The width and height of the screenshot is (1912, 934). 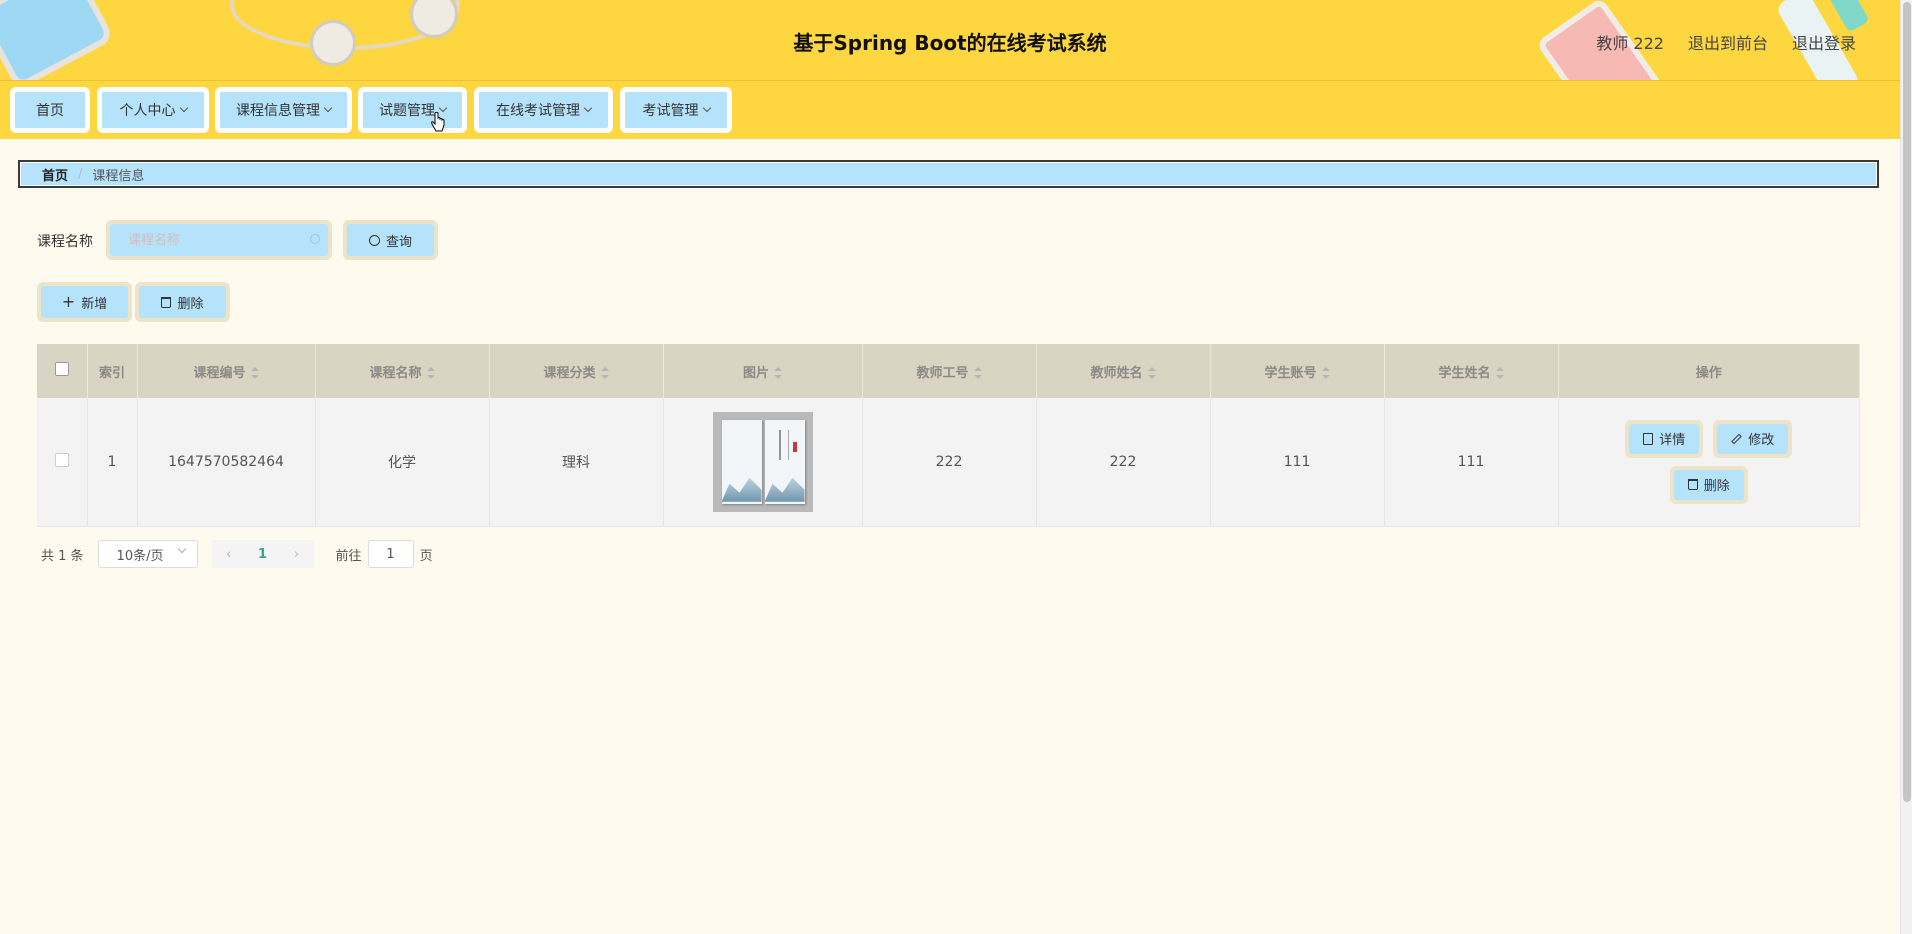 I want to click on col-student-account: 学生账号, so click(x=1297, y=371).